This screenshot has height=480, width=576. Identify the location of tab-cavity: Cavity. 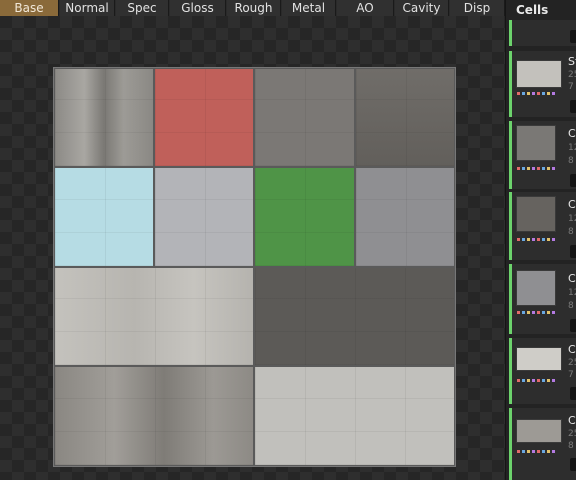
(422, 8).